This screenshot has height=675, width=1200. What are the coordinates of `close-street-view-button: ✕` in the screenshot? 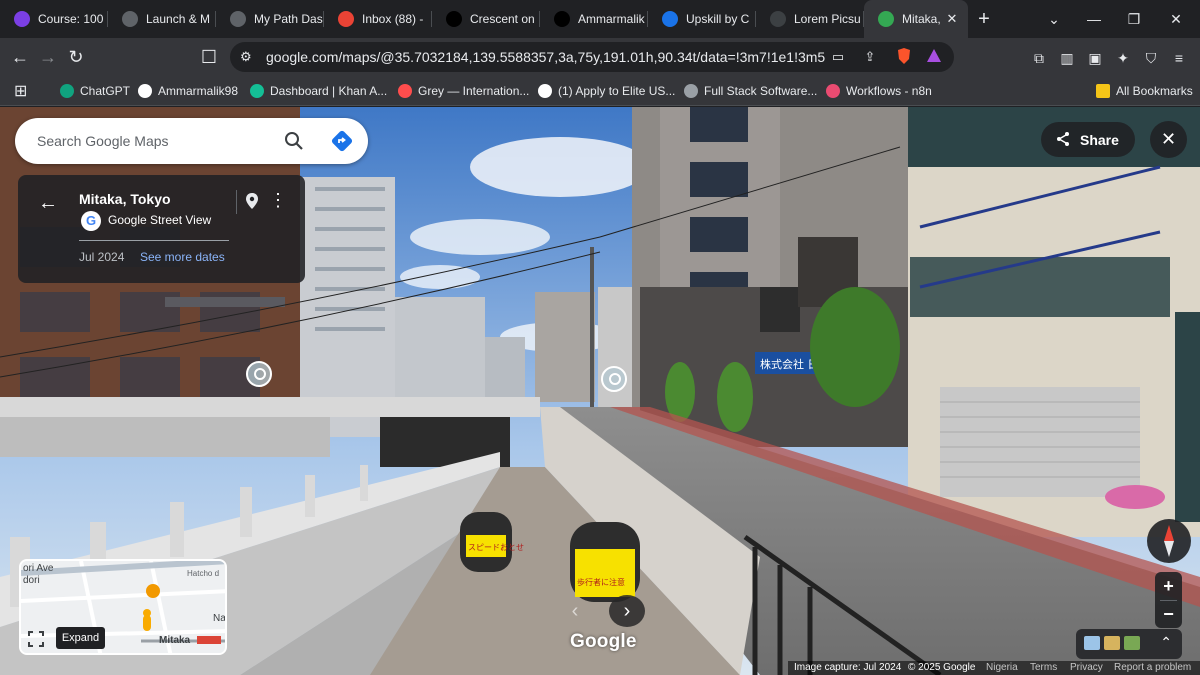 It's located at (1168, 139).